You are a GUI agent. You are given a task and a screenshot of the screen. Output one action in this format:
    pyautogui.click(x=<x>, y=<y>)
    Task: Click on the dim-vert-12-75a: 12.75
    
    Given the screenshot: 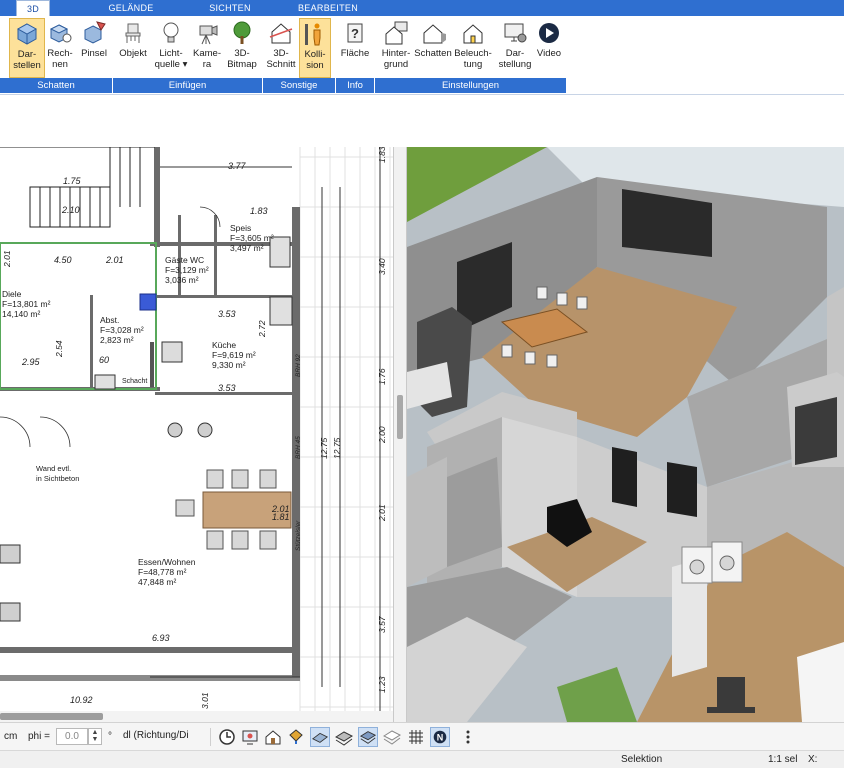 What is the action you would take?
    pyautogui.click(x=324, y=448)
    